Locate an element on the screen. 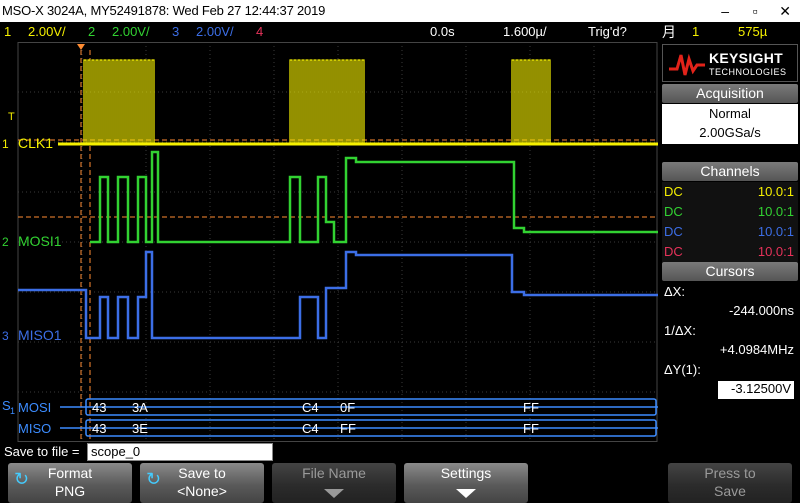  bus-mosi-value: C4 is located at coordinates (310, 407).